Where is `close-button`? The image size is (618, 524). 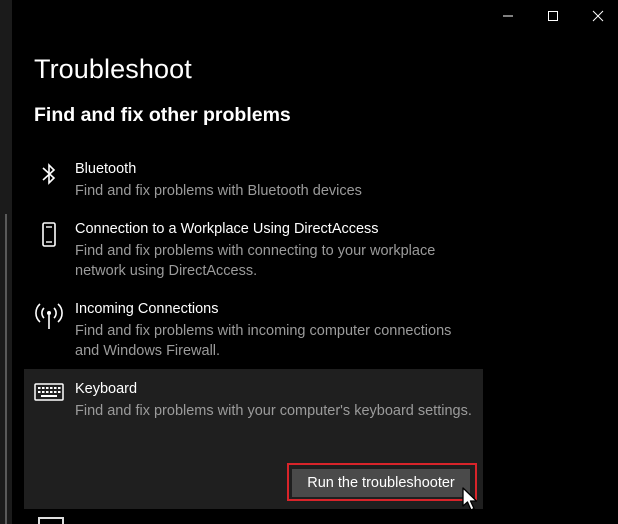 close-button is located at coordinates (596, 16).